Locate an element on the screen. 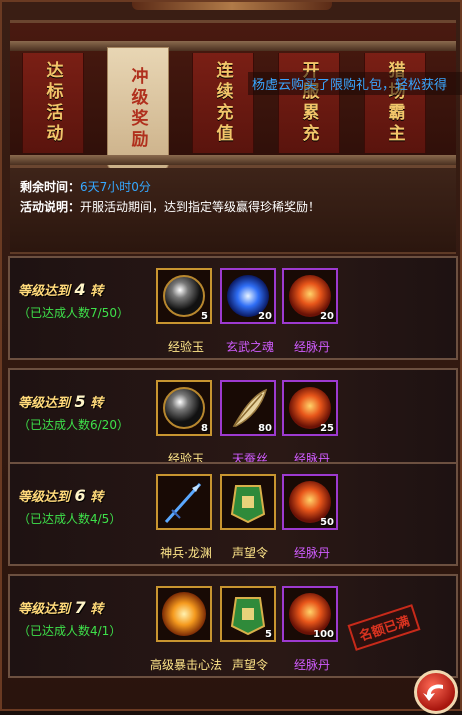 Image resolution: width=462 pixels, height=715 pixels. reward-item: 高级暴击心法 is located at coordinates (186, 629).